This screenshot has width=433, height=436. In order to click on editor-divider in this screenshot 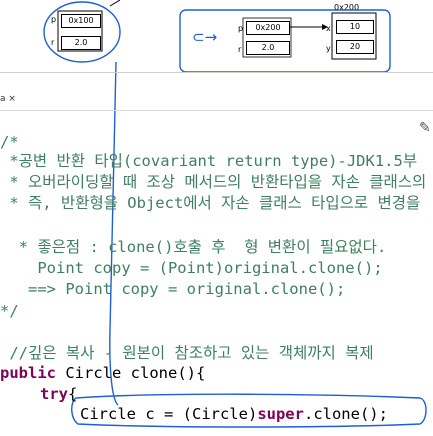, I will do `click(216, 72)`.